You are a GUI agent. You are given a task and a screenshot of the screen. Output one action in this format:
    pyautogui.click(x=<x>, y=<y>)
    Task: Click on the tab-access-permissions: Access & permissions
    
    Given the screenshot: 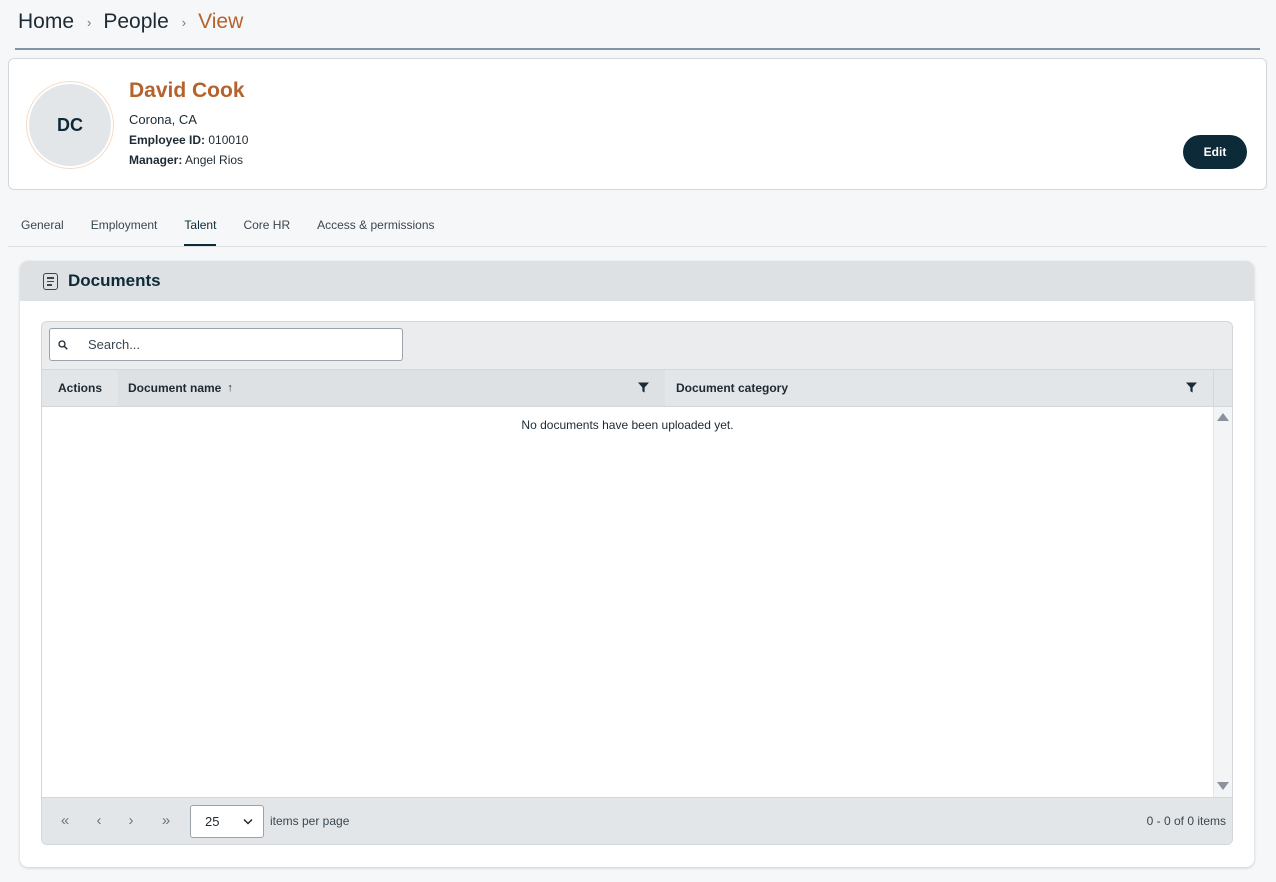 What is the action you would take?
    pyautogui.click(x=375, y=232)
    